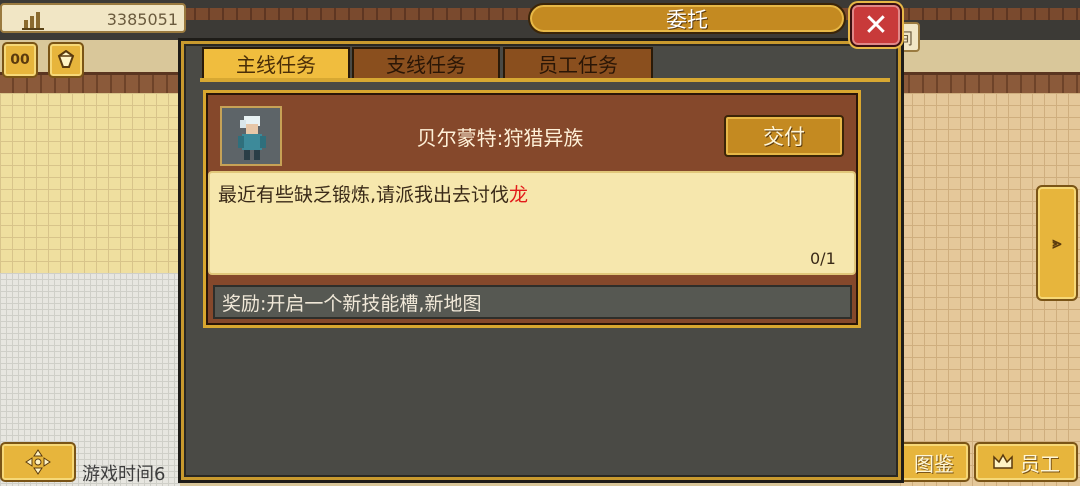 This screenshot has width=1080, height=486. What do you see at coordinates (33, 21) in the screenshot?
I see `building-chart-icon` at bounding box center [33, 21].